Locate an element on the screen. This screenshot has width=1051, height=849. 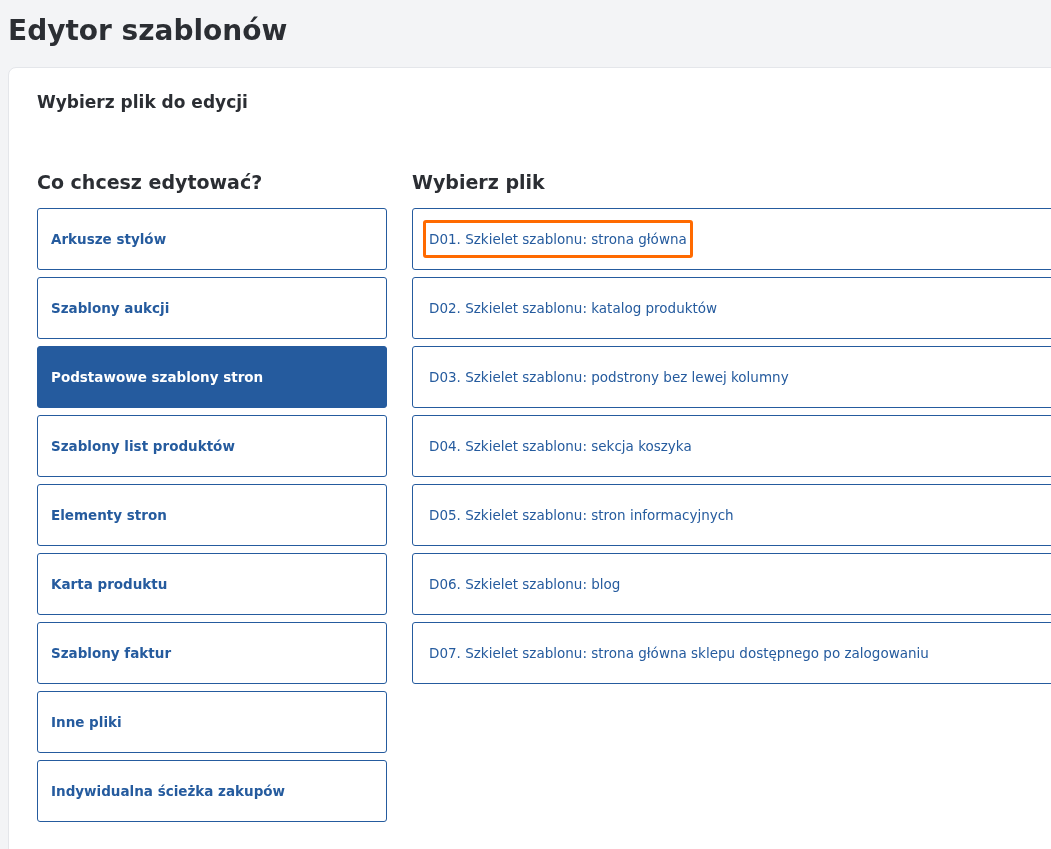
file-label: D03. Szkielet szablonu: podstrony bez lewej kolumny is located at coordinates (609, 377).